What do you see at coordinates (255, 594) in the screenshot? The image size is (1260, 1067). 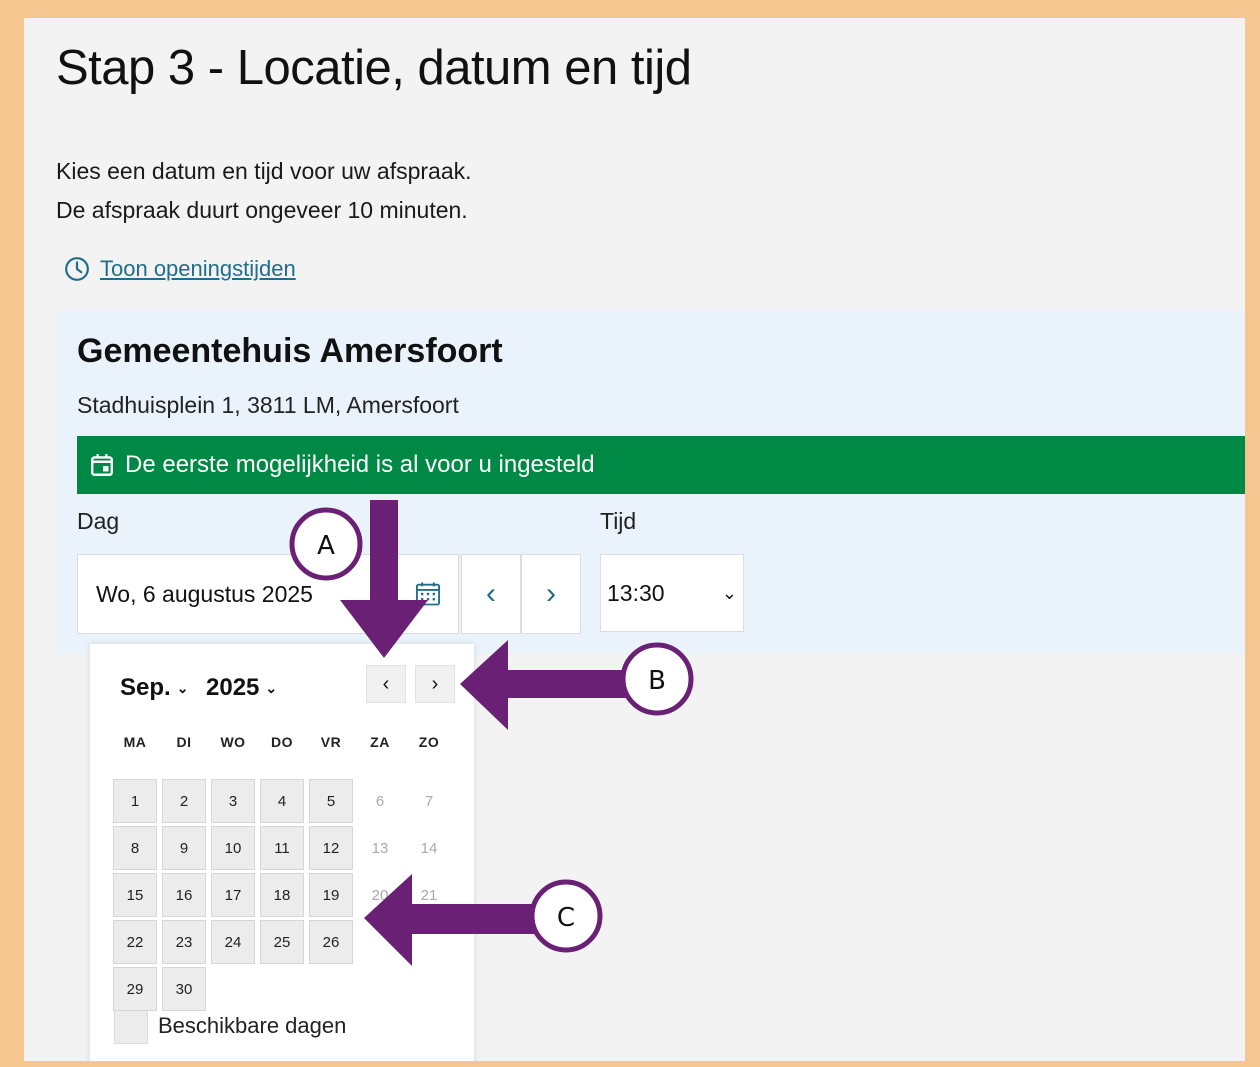 I see `day-value: Wo, 6 augustus 2025` at bounding box center [255, 594].